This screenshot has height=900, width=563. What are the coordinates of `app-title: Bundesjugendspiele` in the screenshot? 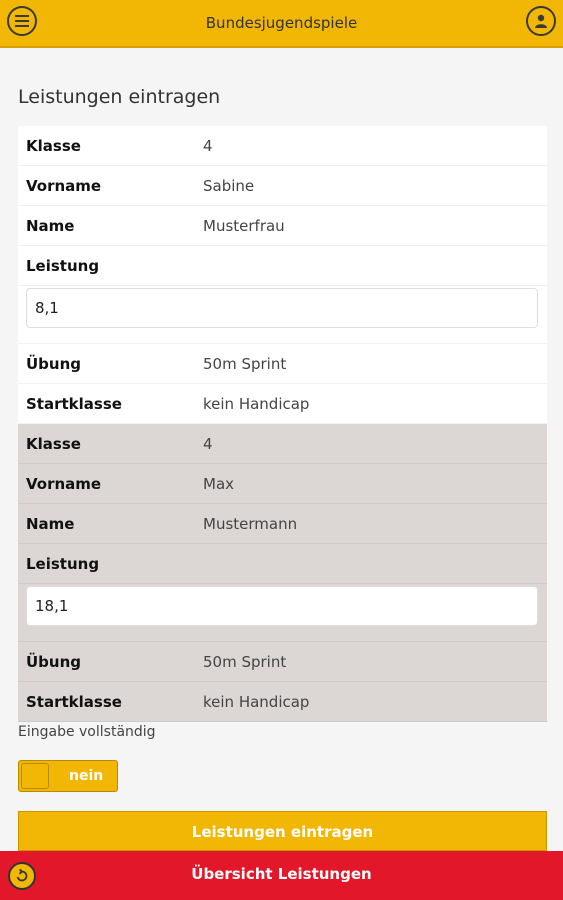 It's located at (281, 23).